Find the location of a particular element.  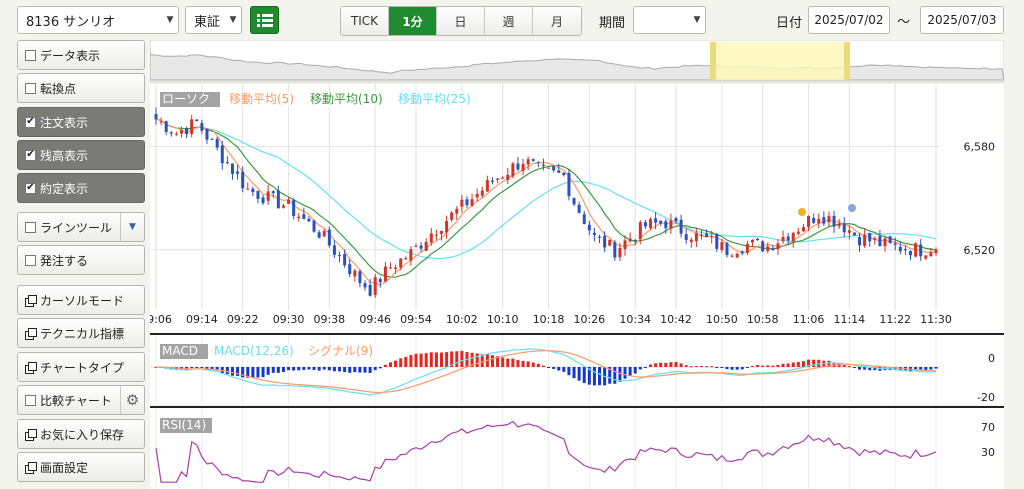

sidebar-item-11: お気に入り保存 is located at coordinates (81, 434).